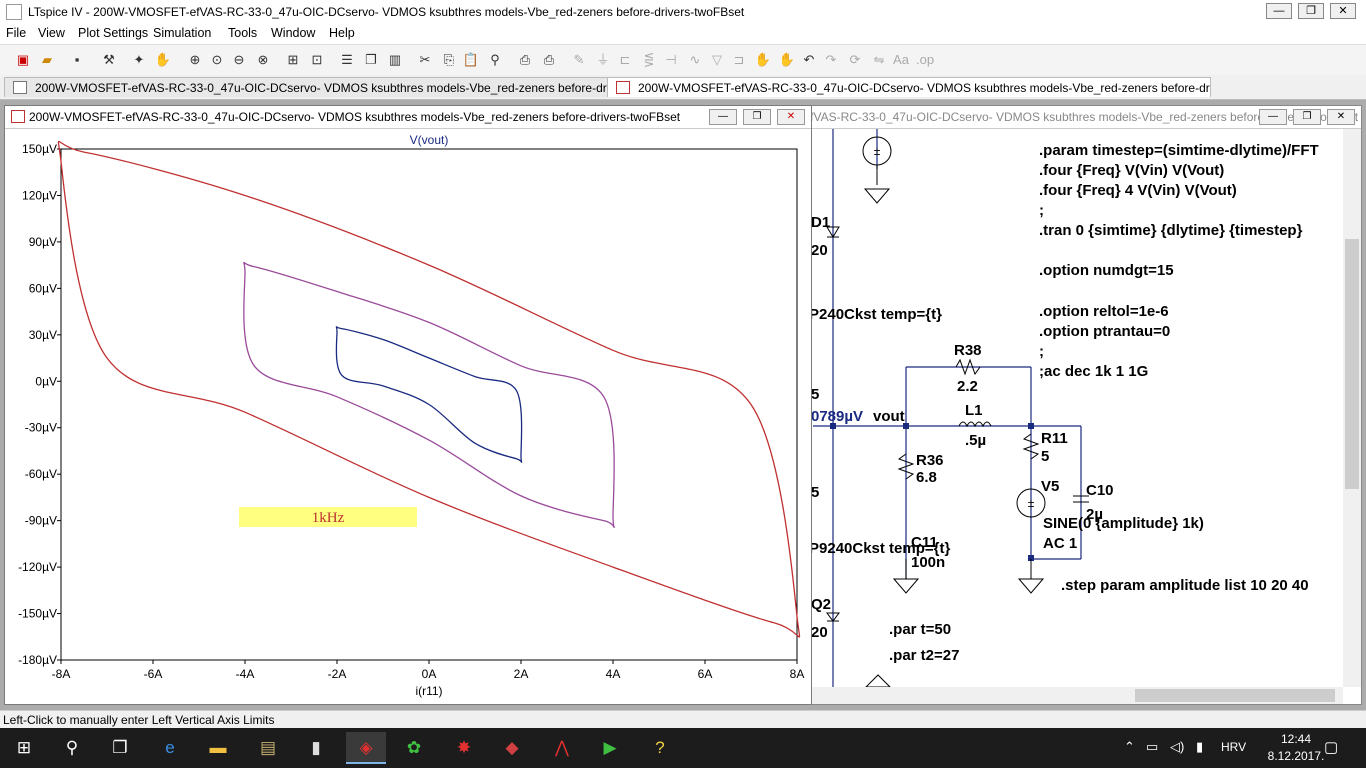  I want to click on undo-icon: ↶, so click(809, 60).